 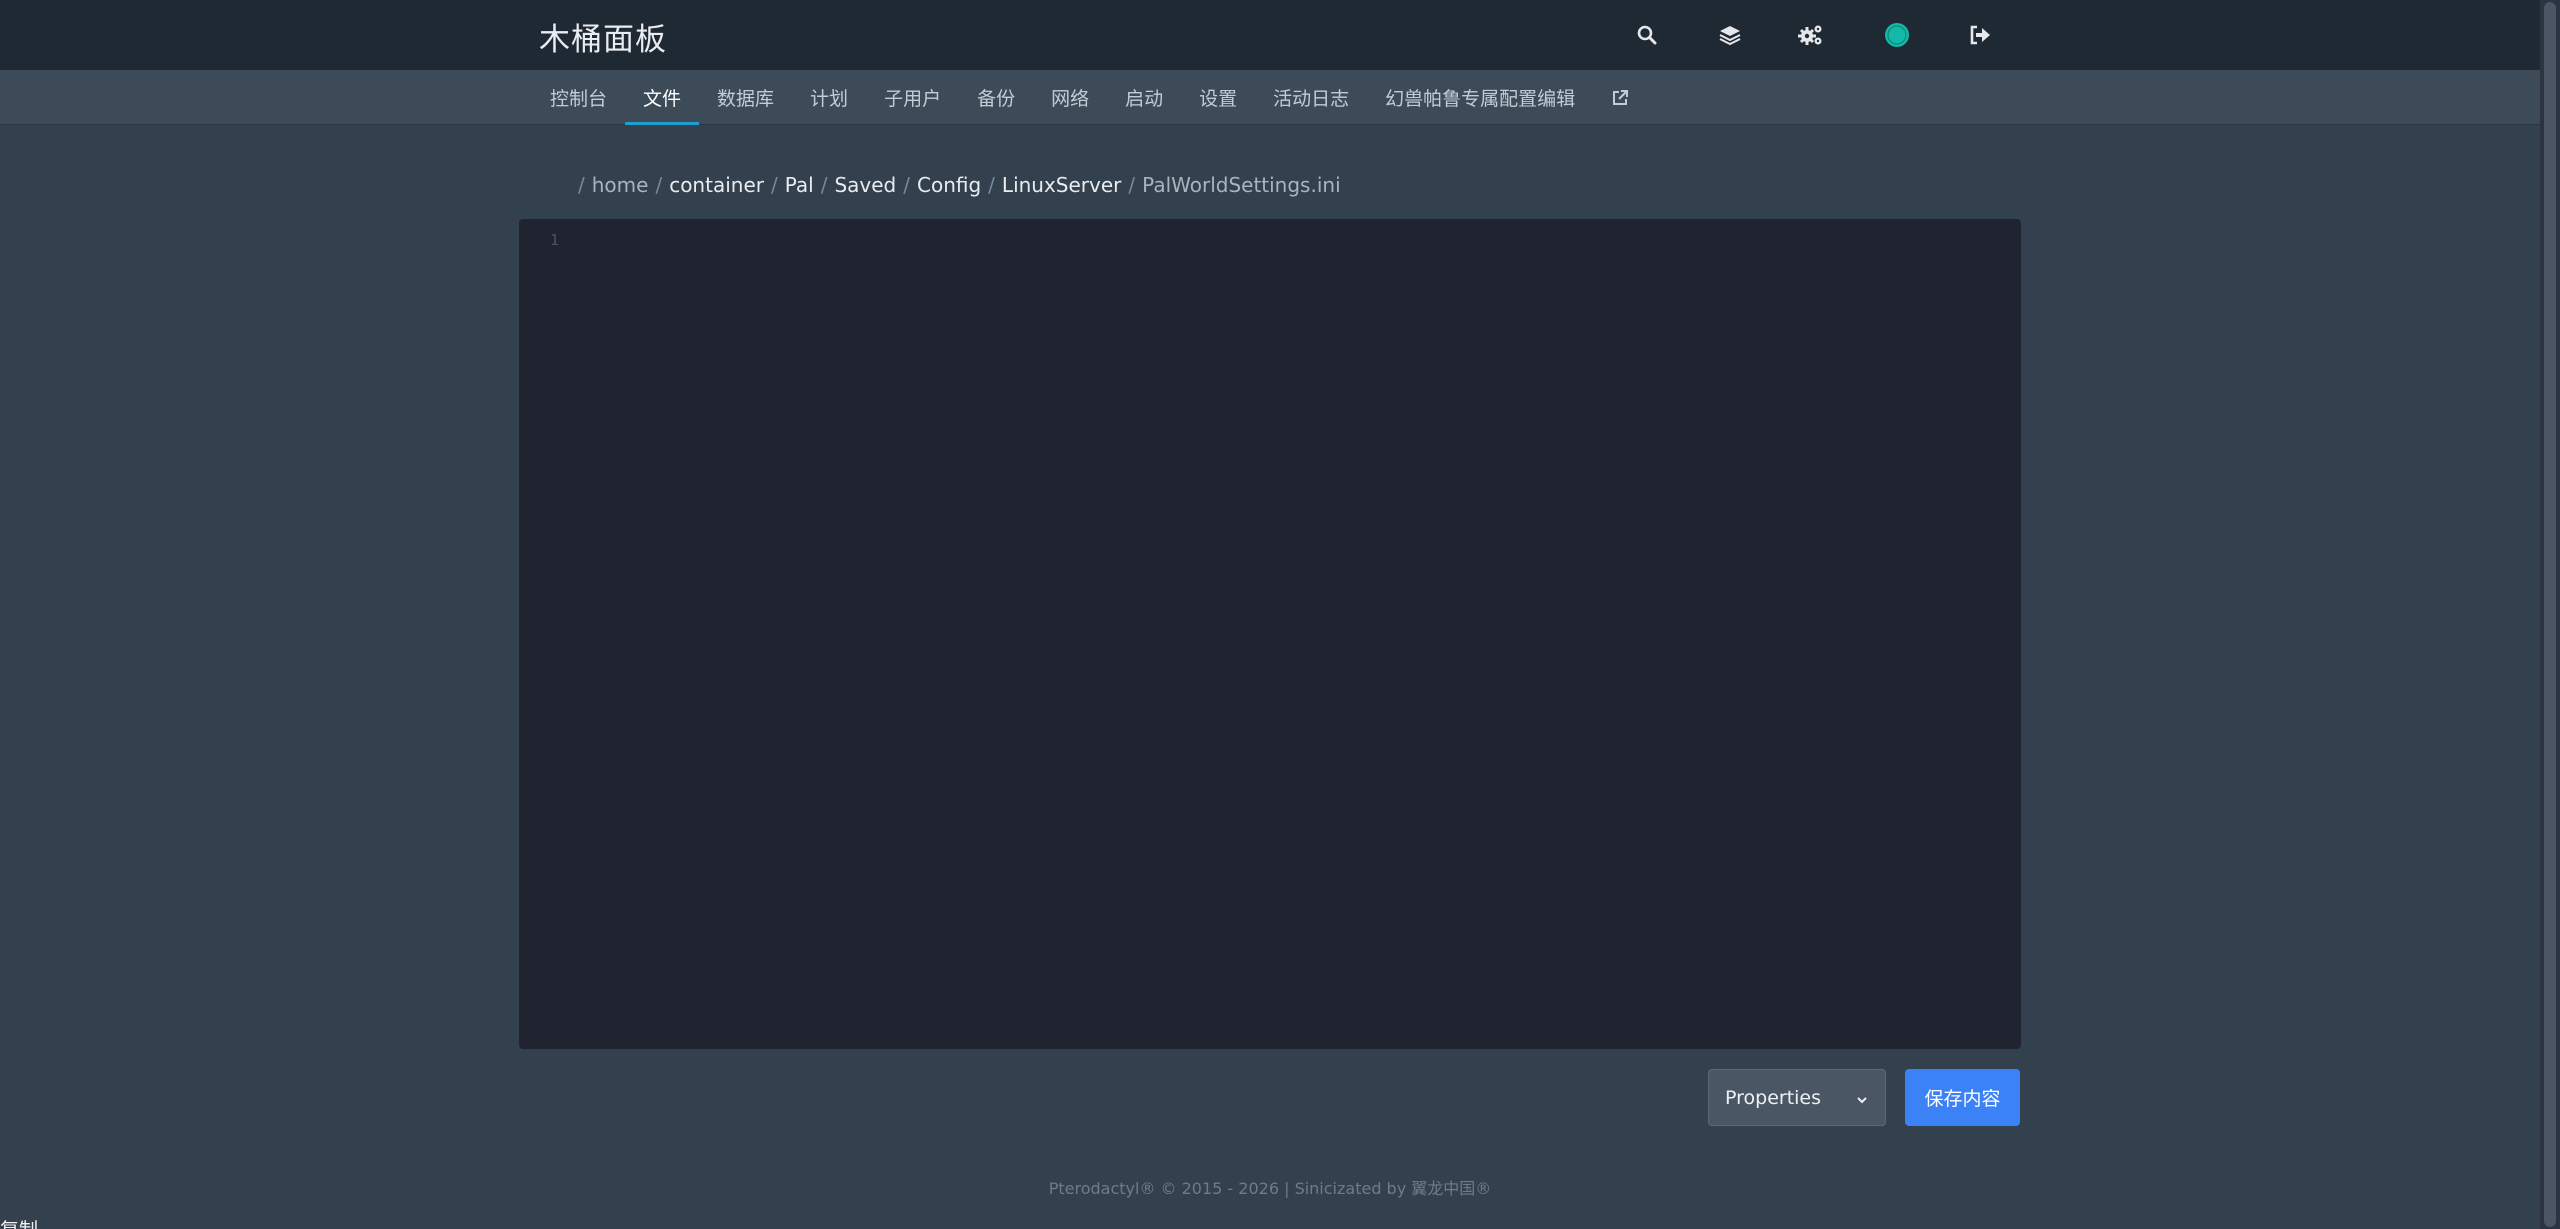 I want to click on tab-network: 网络, so click(x=1070, y=97).